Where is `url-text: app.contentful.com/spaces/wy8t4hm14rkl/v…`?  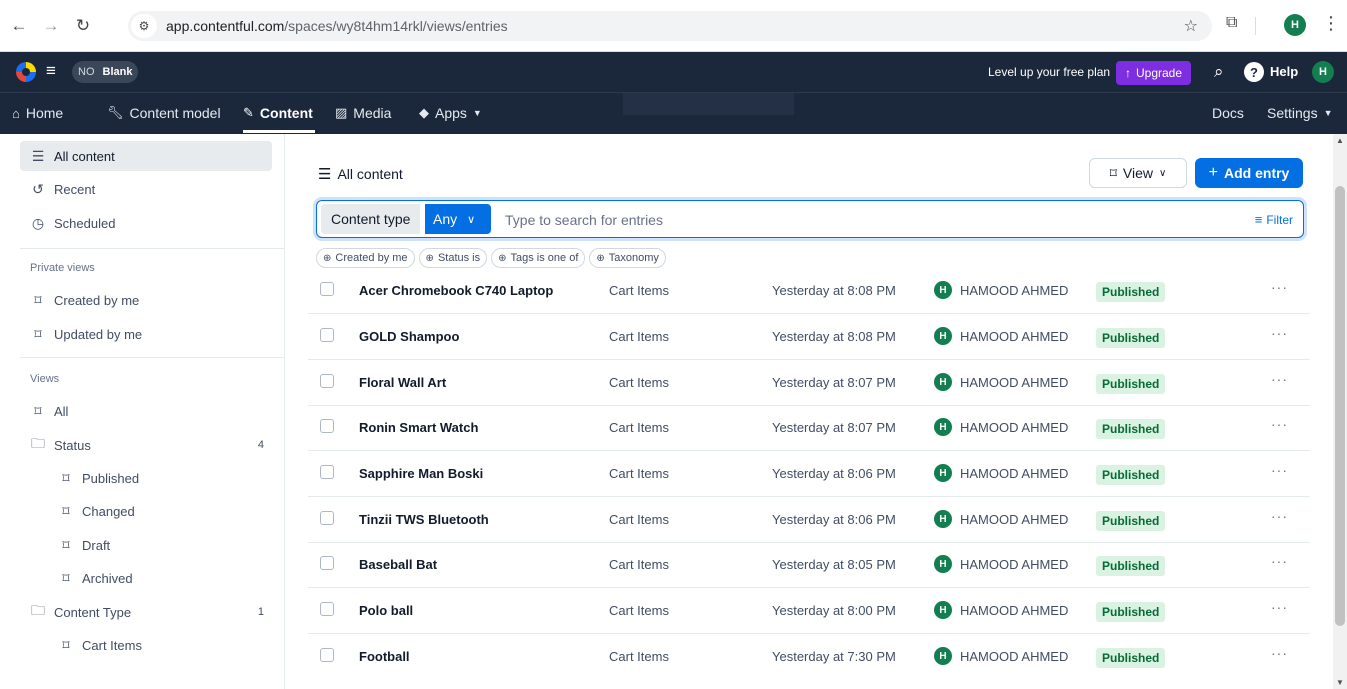 url-text: app.contentful.com/spaces/wy8t4hm14rkl/v… is located at coordinates (337, 26).